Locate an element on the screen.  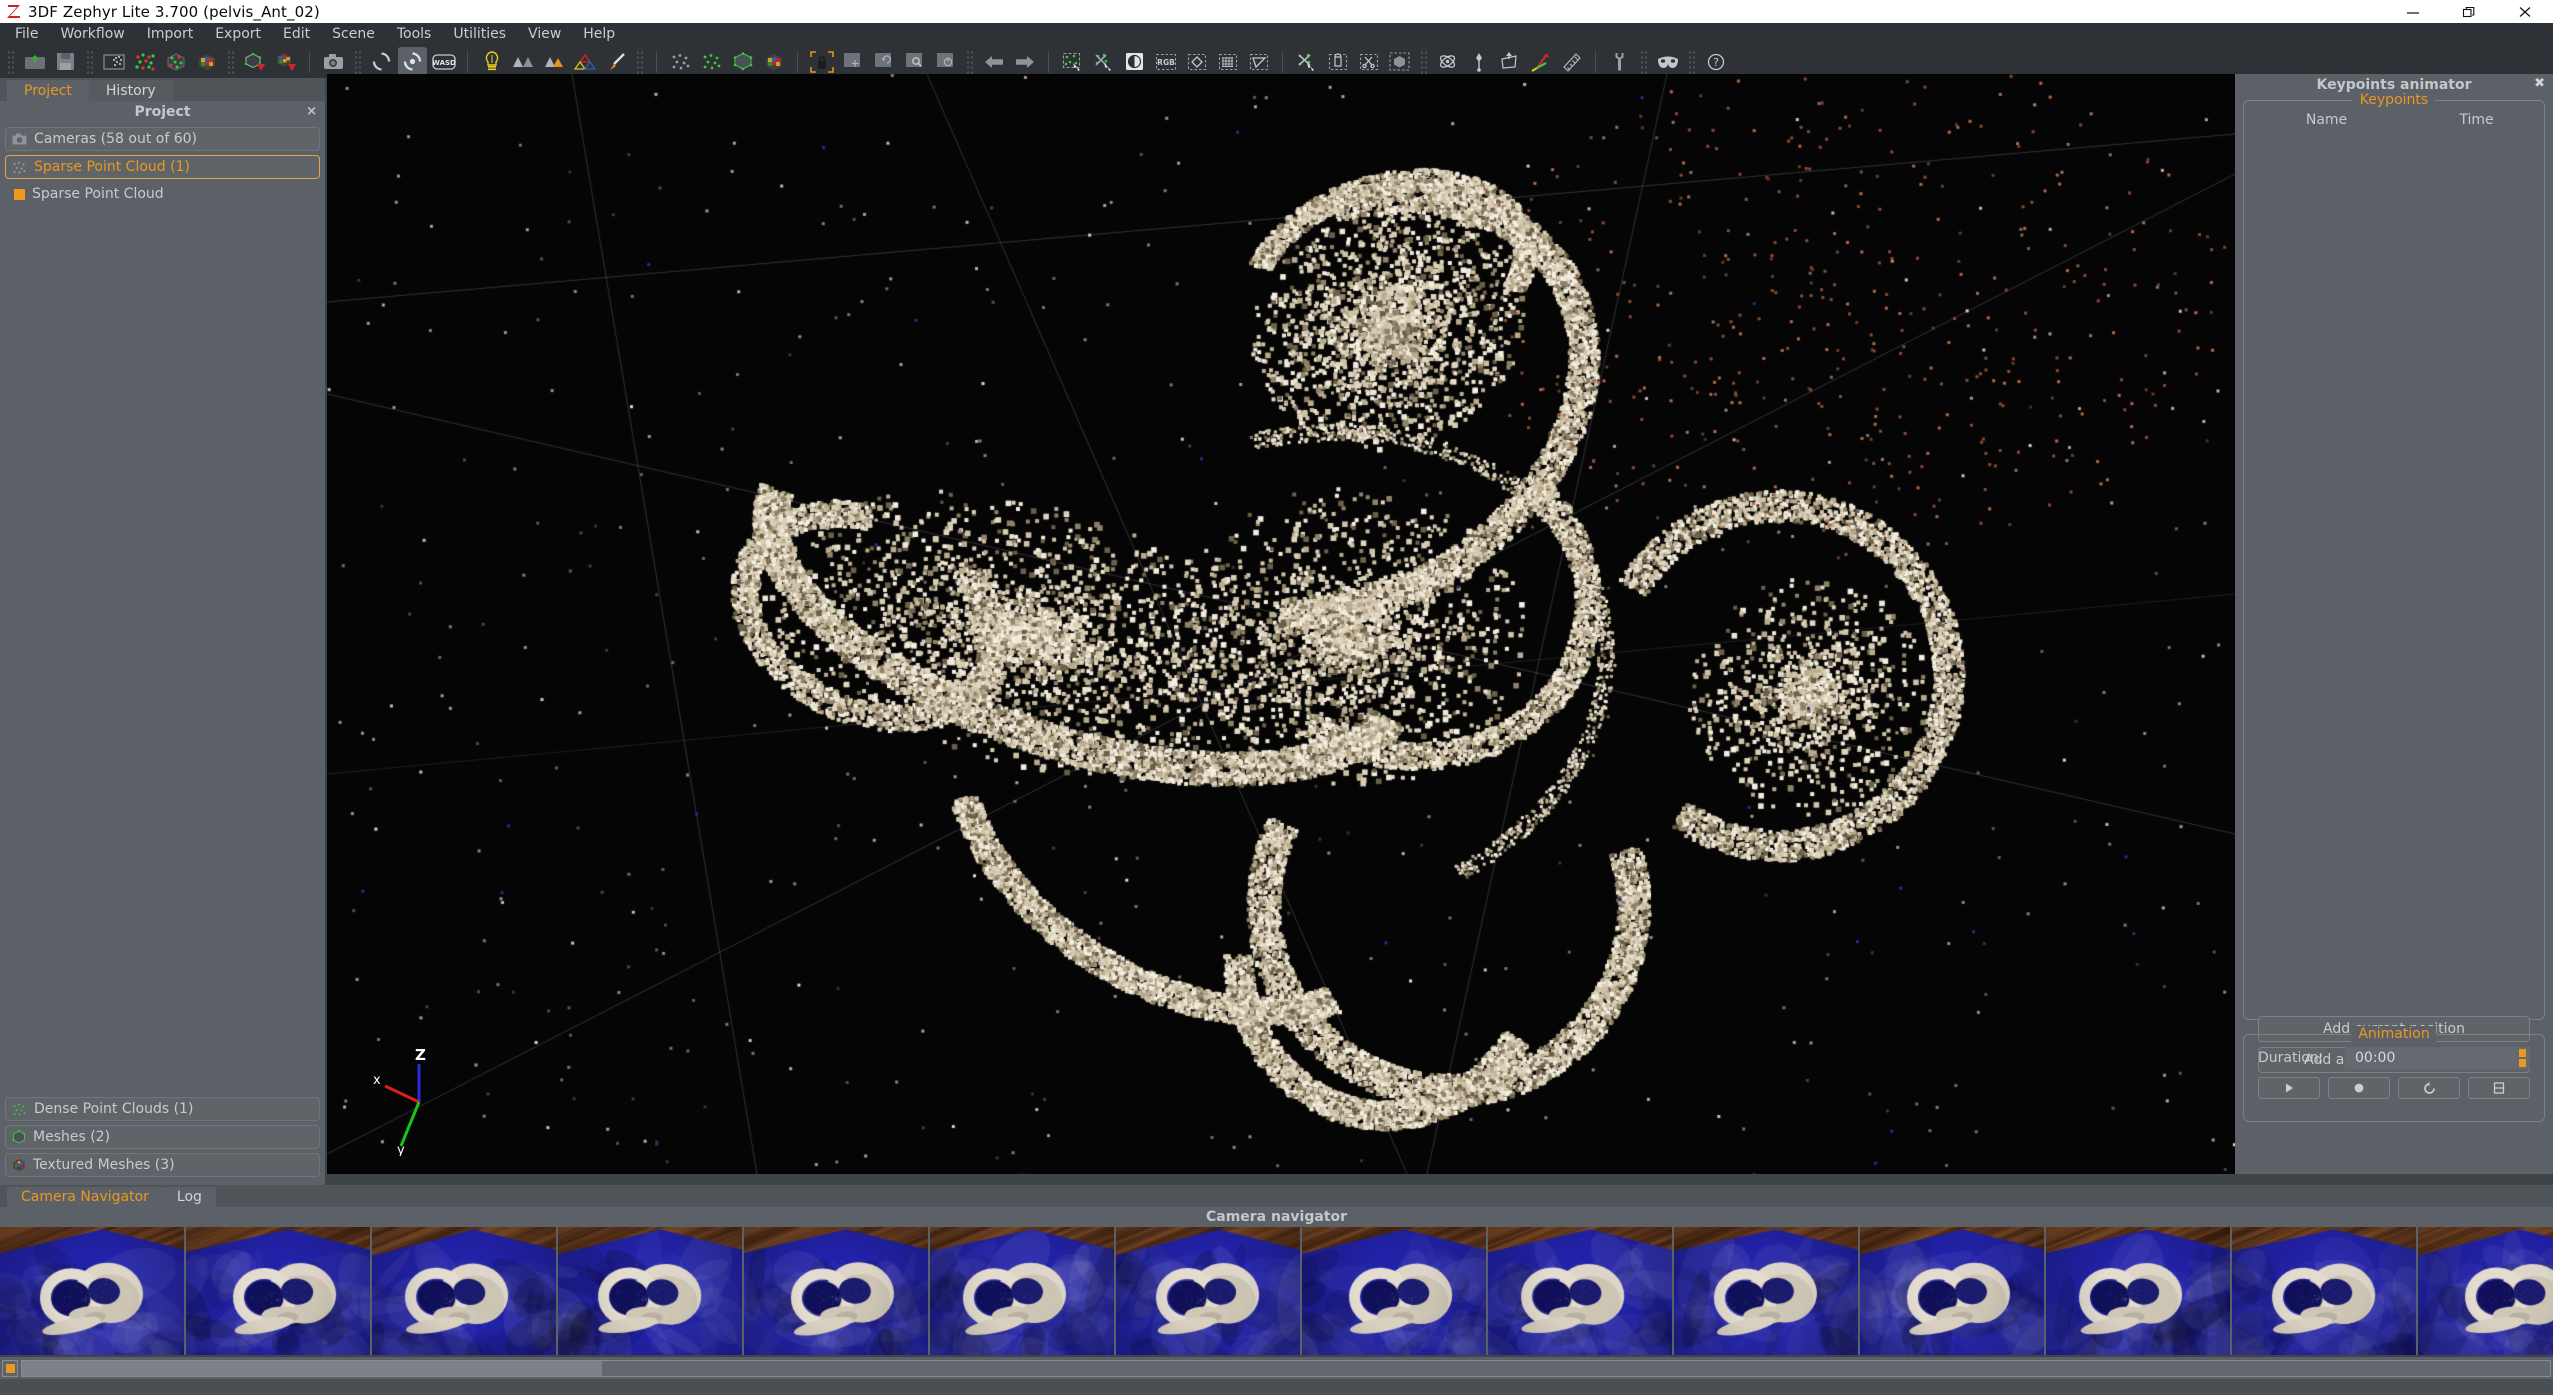
settings-wrench-icon is located at coordinates (1619, 61).